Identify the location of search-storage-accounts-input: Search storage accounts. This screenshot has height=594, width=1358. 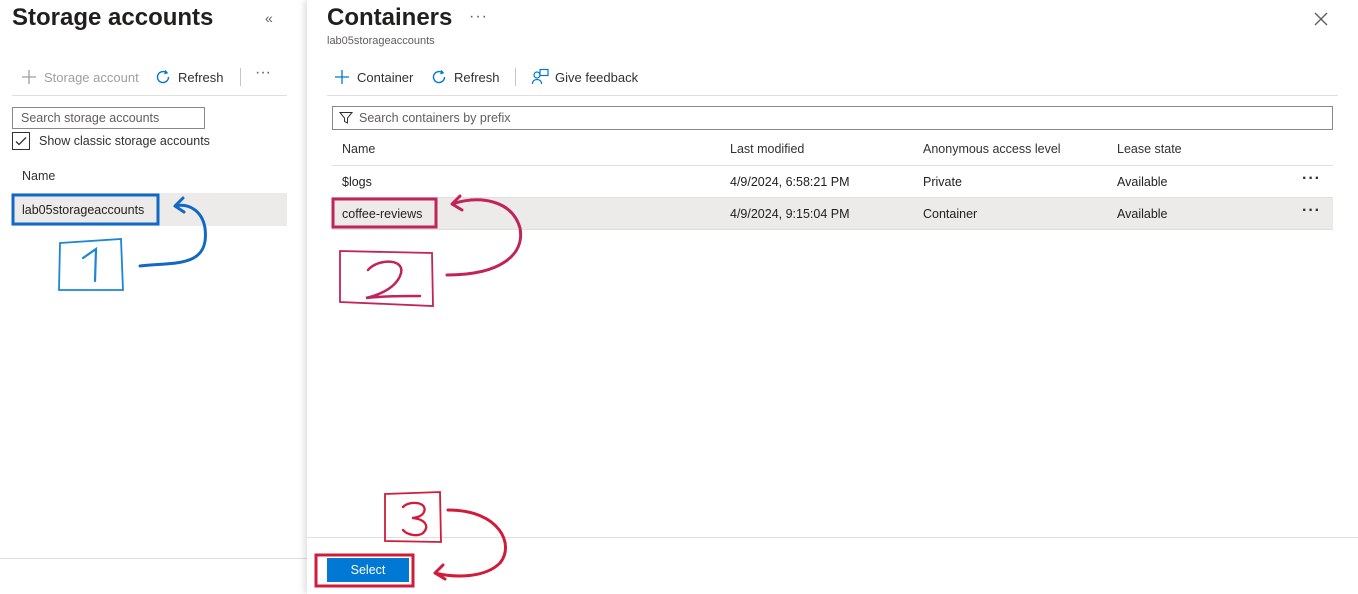
(108, 118).